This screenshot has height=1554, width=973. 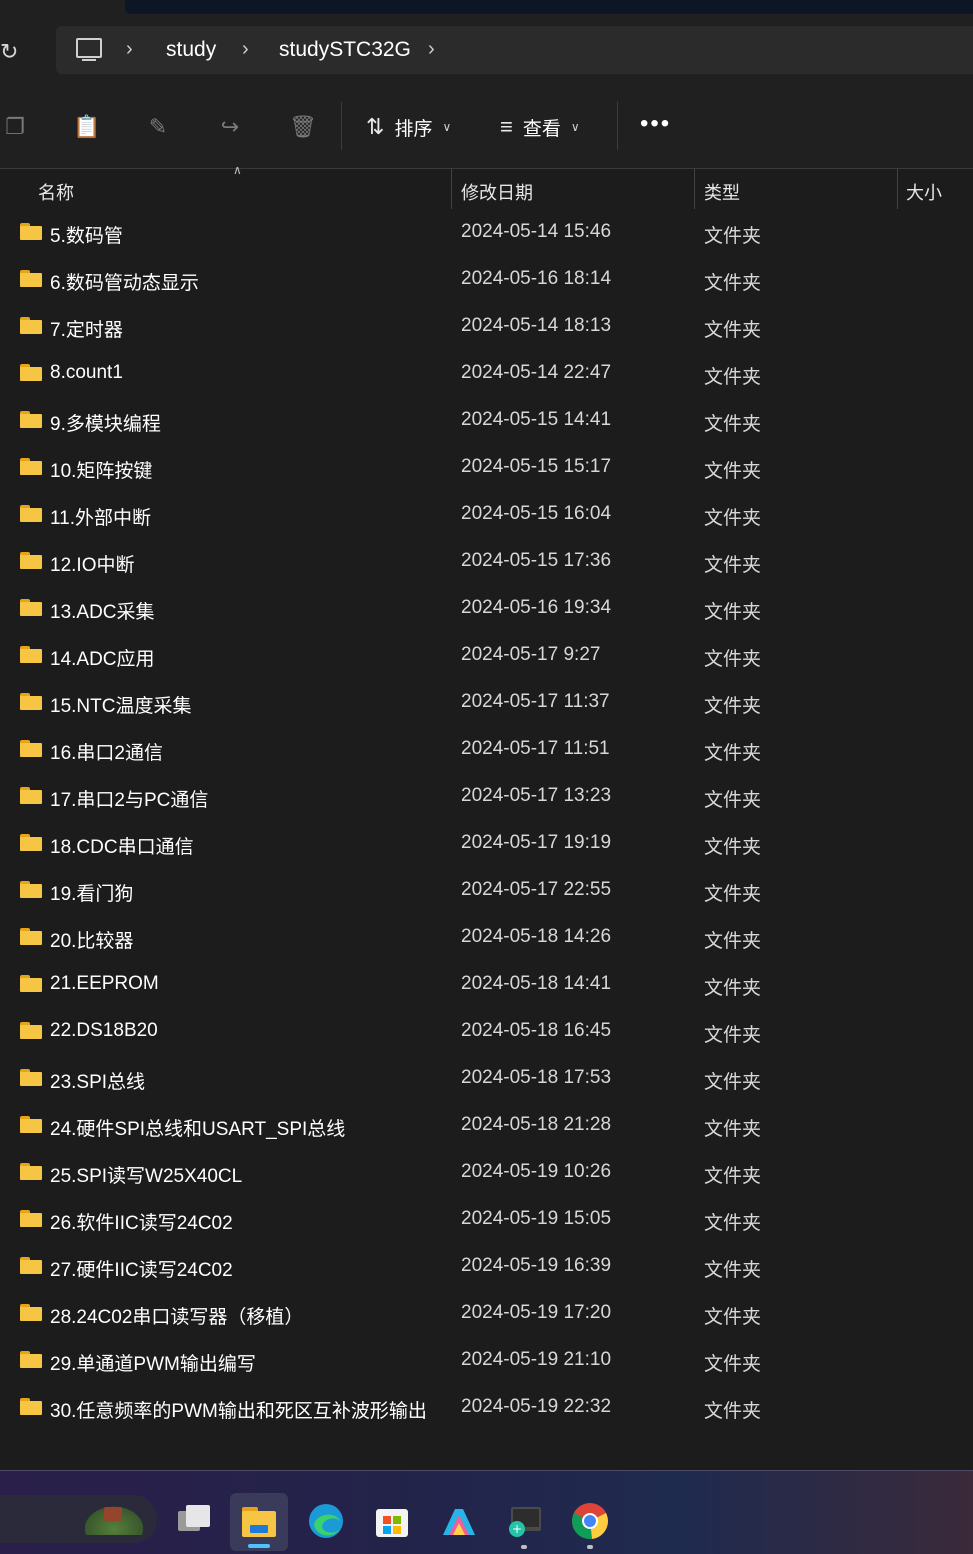 I want to click on file-name: 13.ADC采集, so click(x=102, y=610).